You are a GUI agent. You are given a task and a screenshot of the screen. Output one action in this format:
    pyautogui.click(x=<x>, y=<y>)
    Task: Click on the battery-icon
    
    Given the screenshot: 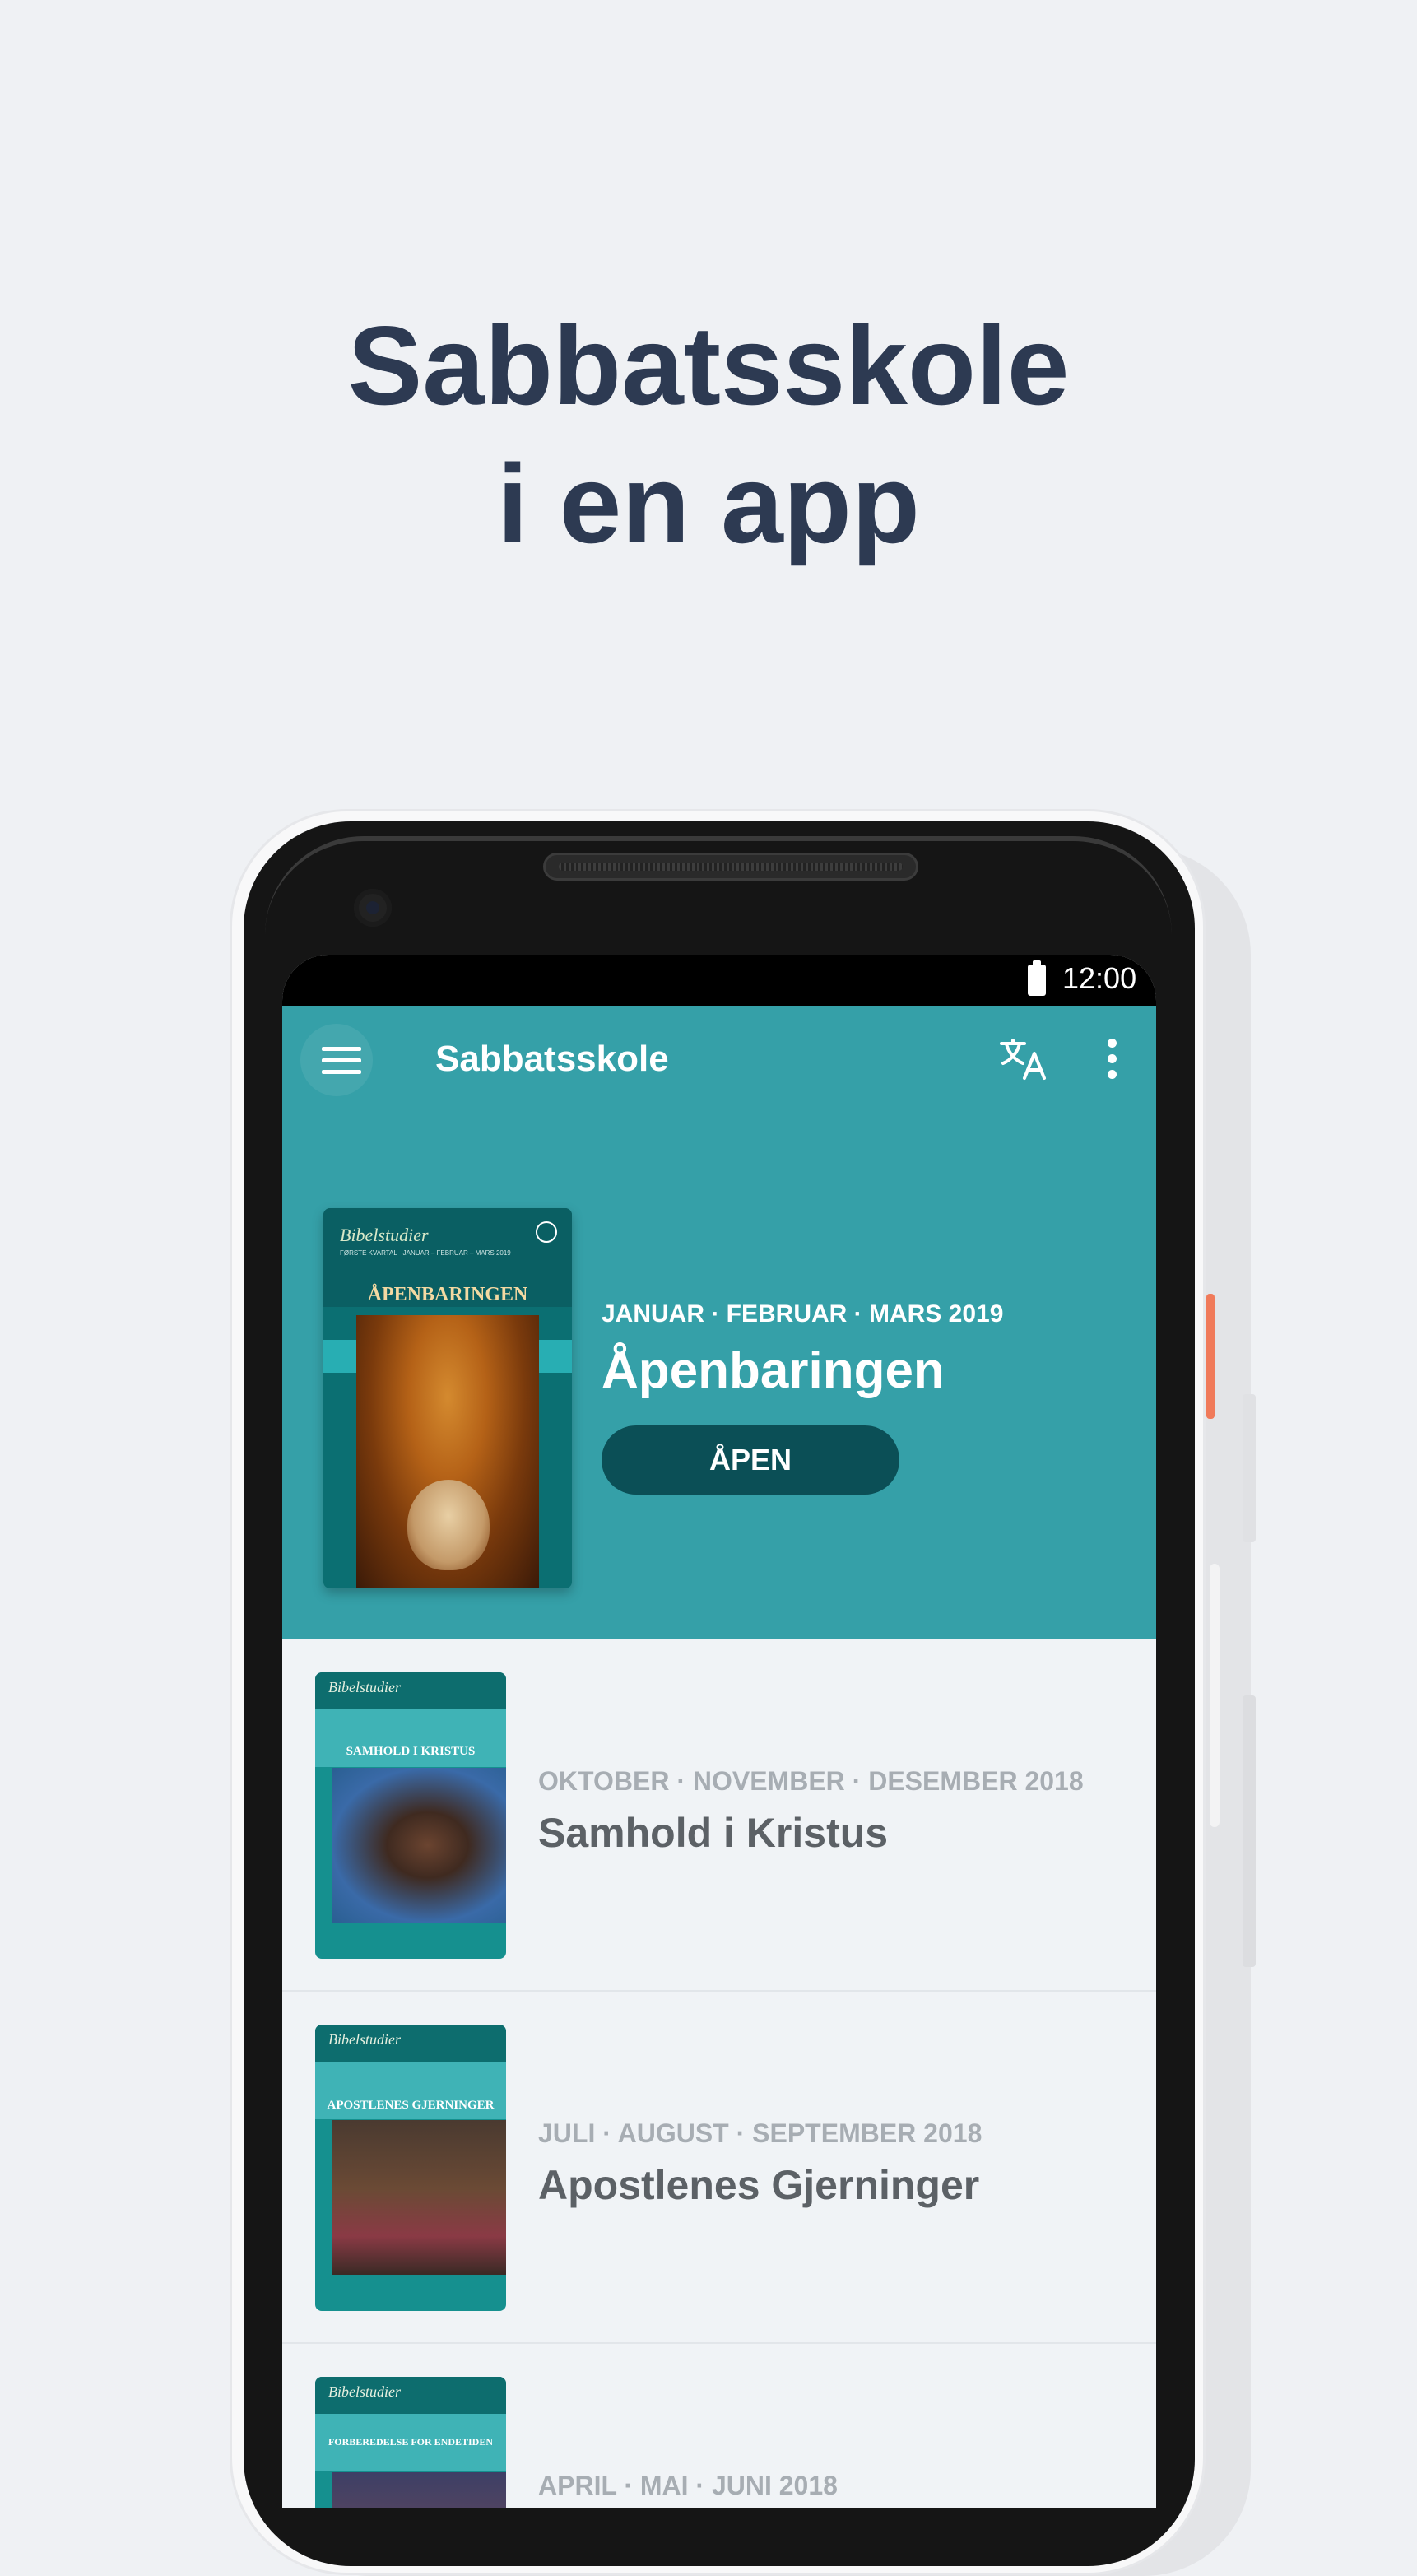 What is the action you would take?
    pyautogui.click(x=1037, y=978)
    